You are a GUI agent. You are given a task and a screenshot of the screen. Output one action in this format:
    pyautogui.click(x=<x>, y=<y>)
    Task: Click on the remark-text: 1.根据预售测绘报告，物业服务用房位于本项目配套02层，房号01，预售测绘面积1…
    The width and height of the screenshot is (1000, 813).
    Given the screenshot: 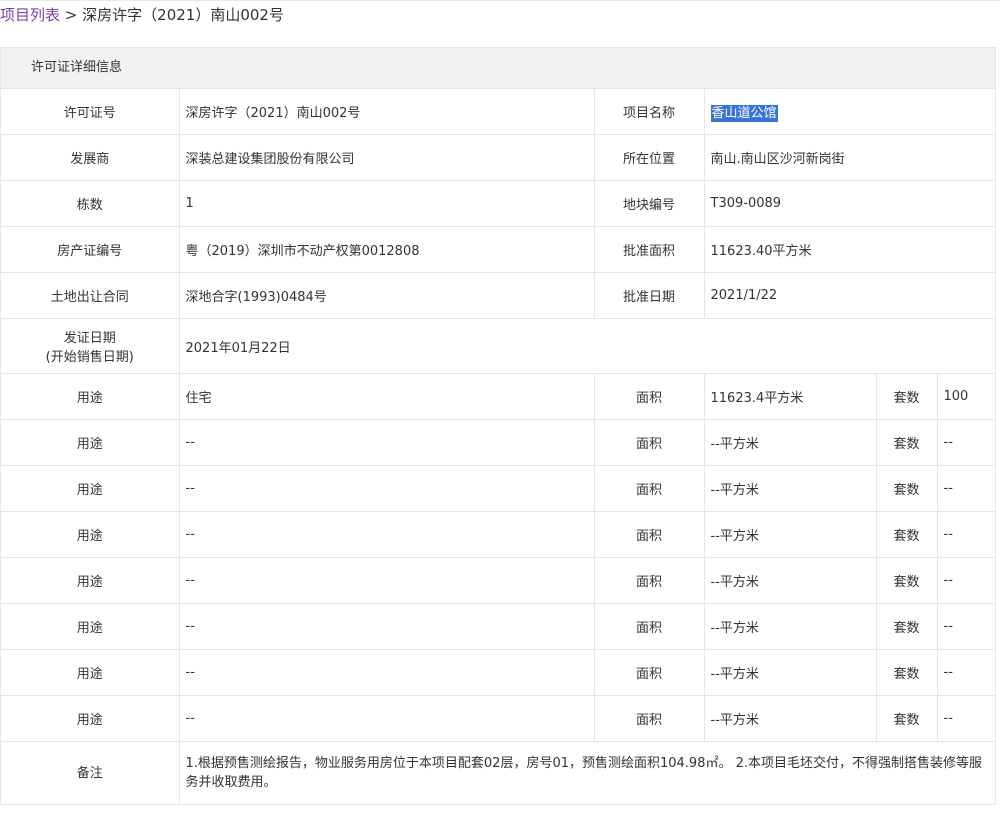 What is the action you would take?
    pyautogui.click(x=587, y=772)
    